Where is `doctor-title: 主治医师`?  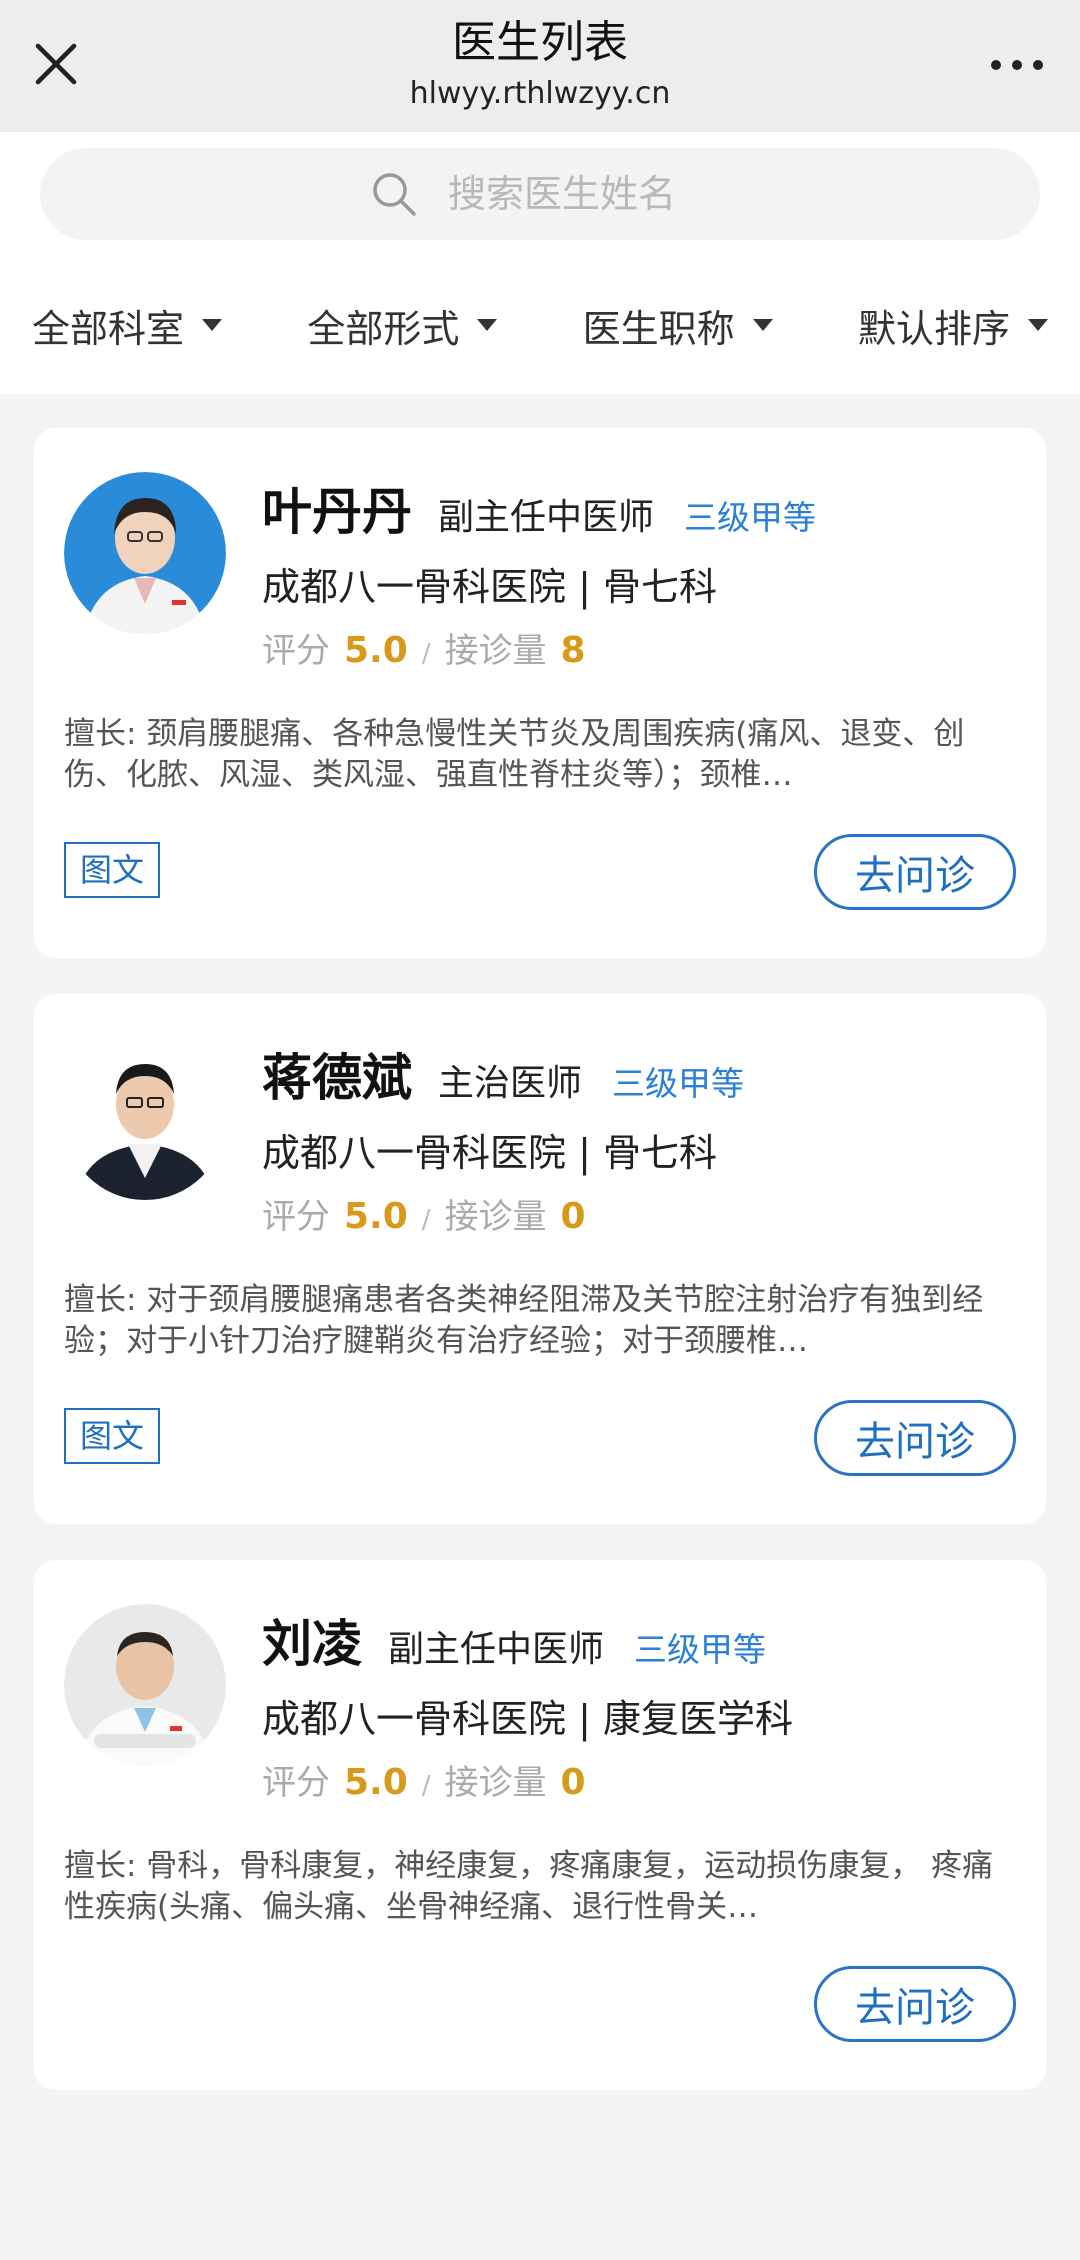
doctor-title: 主治医师 is located at coordinates (510, 1083).